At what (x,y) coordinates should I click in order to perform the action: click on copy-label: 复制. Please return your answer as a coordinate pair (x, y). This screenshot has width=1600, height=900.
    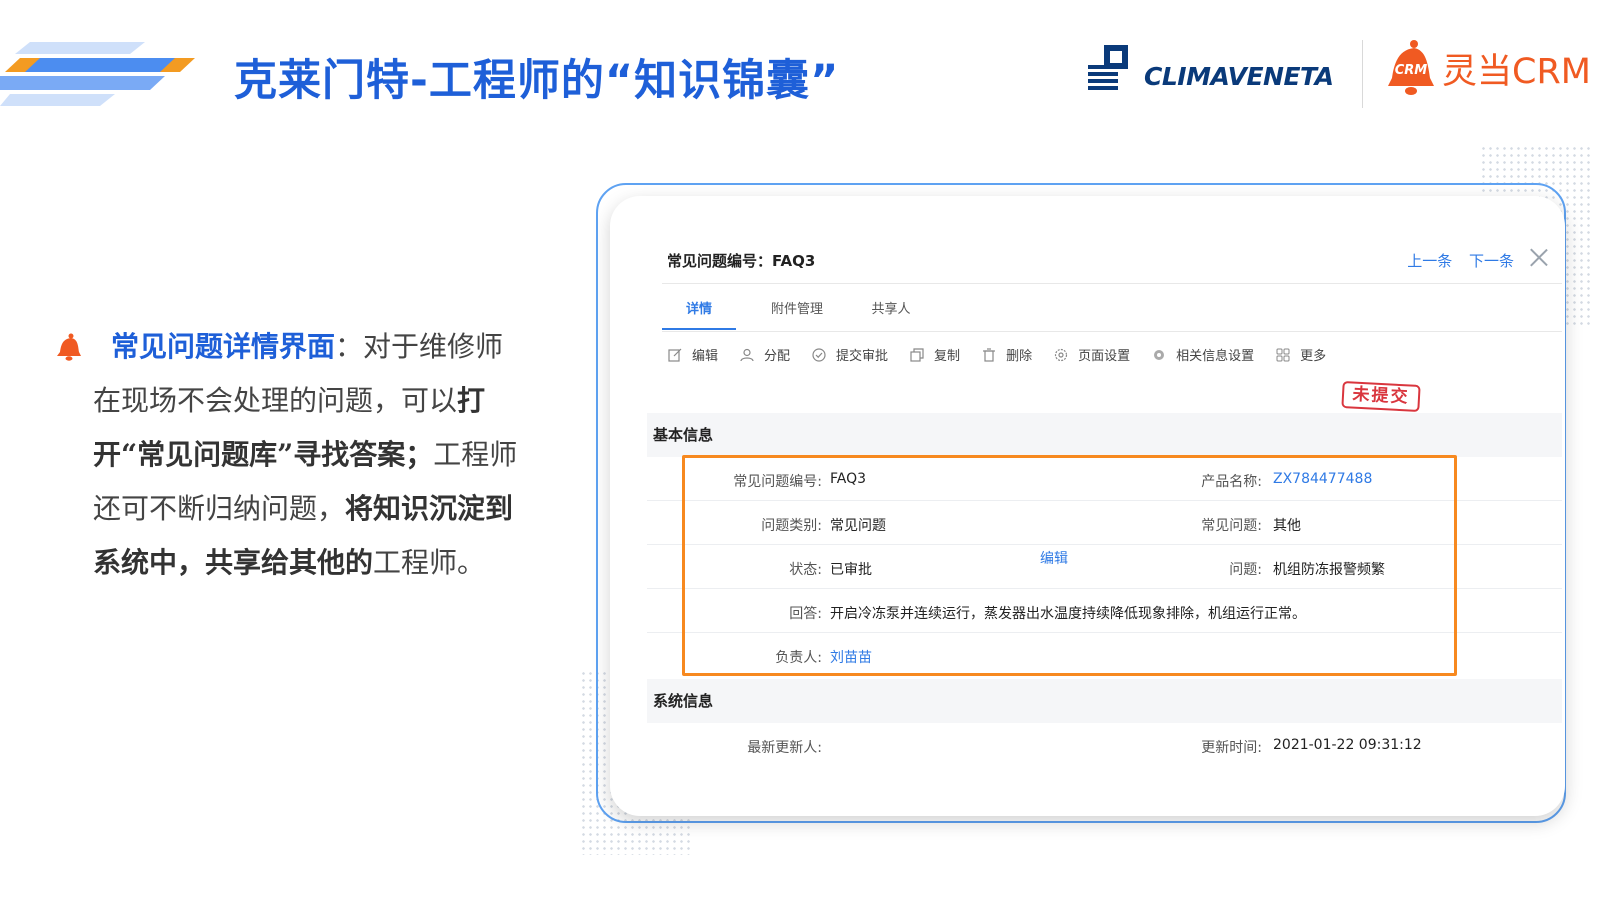
    Looking at the image, I should click on (947, 356).